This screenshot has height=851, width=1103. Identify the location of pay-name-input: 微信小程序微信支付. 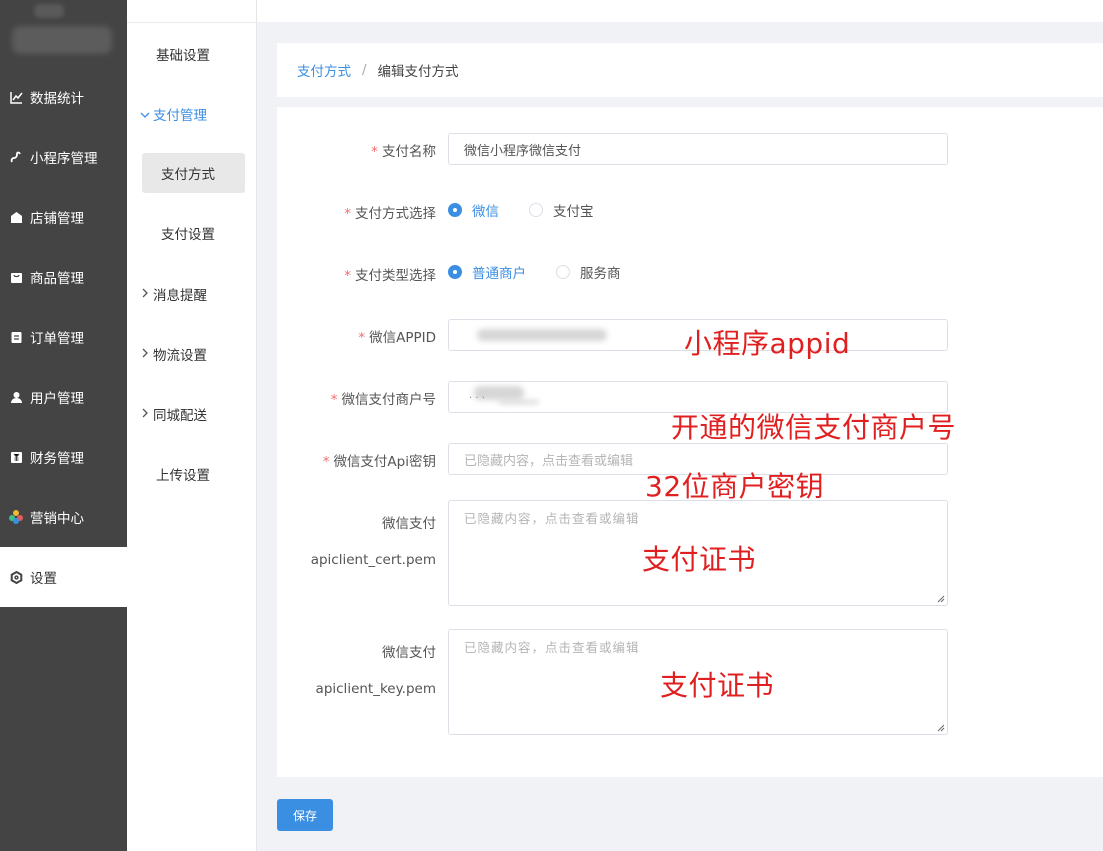
(698, 149).